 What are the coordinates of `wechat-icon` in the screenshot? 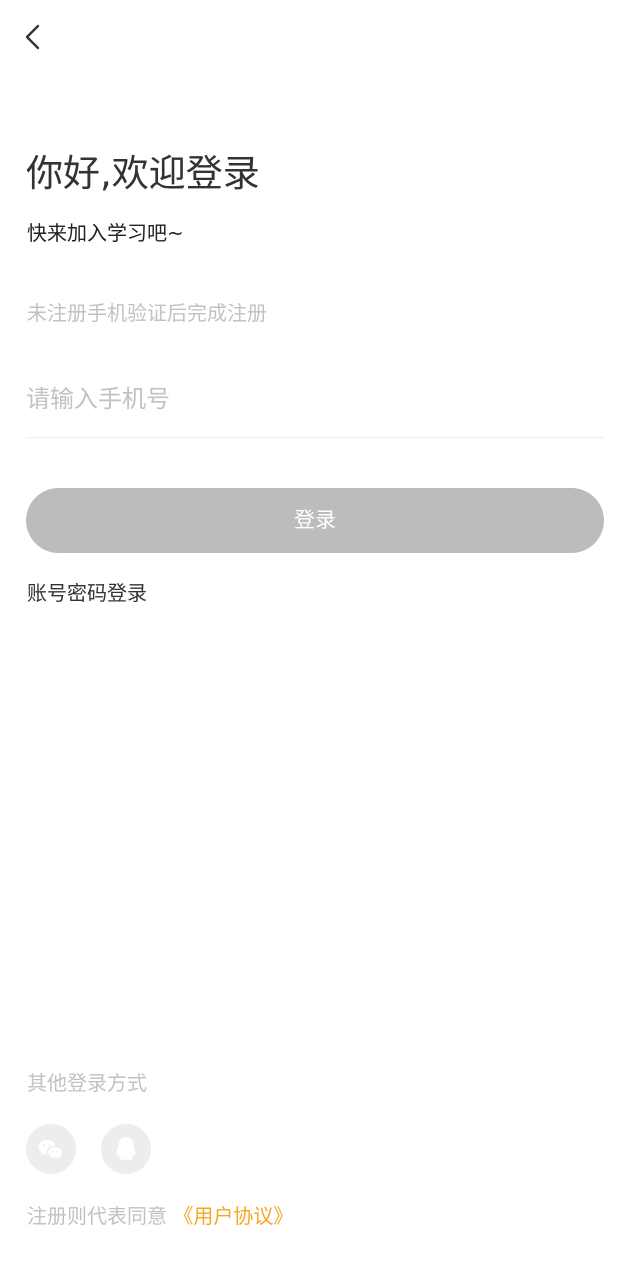 It's located at (51, 1150).